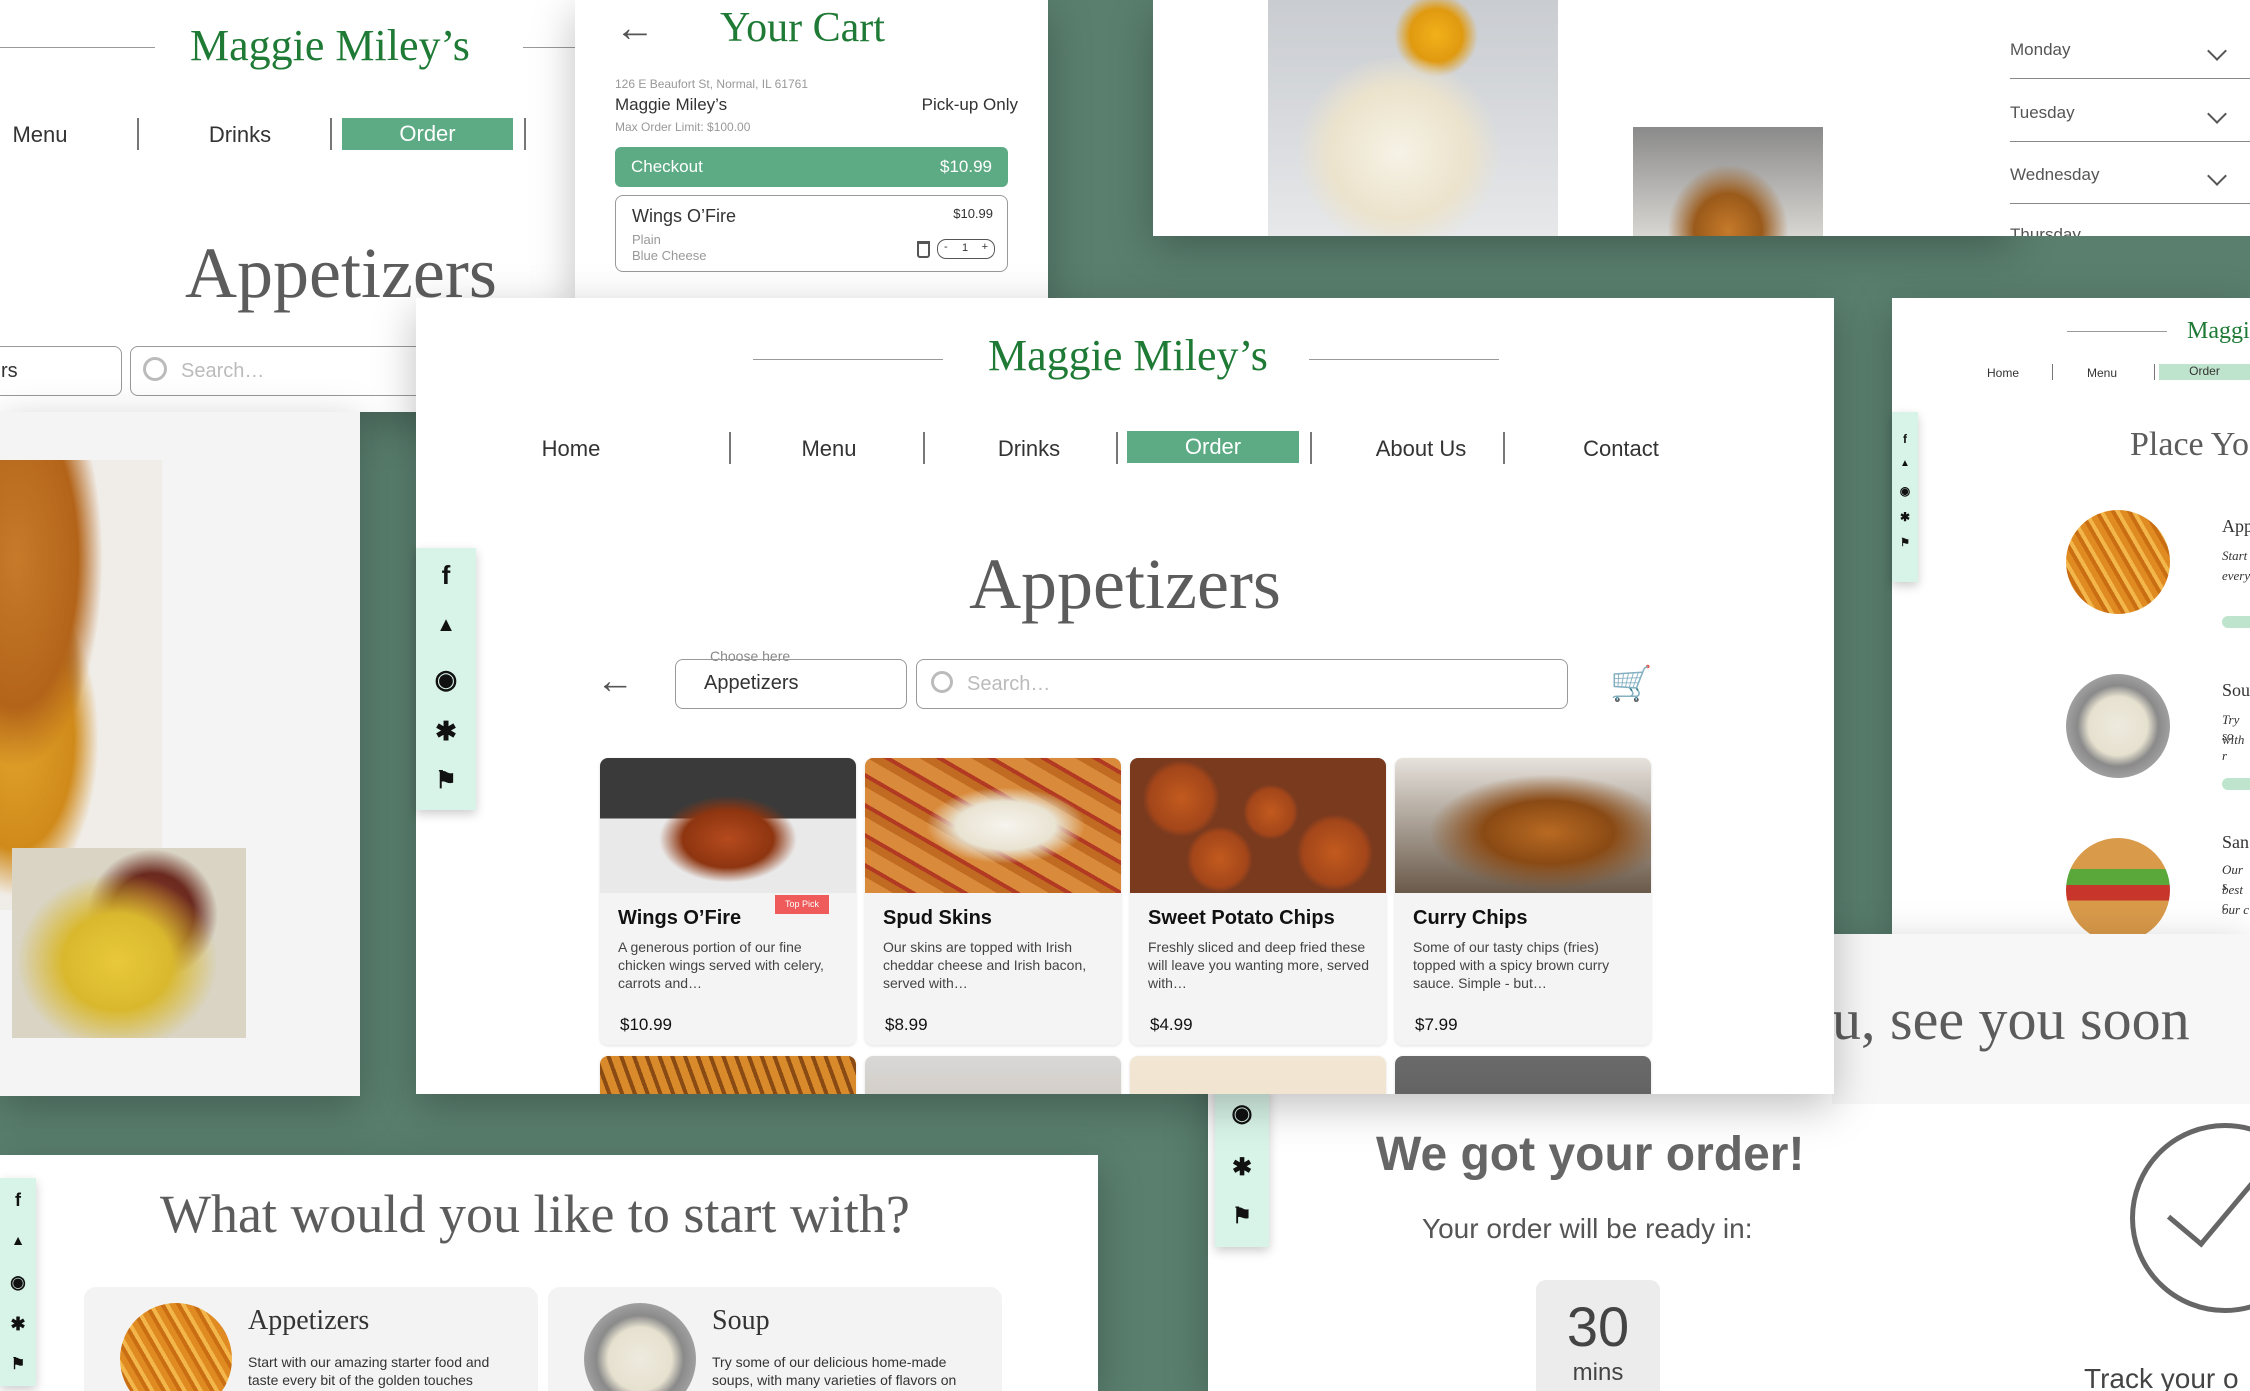 The height and width of the screenshot is (1391, 2250). What do you see at coordinates (937, 918) in the screenshot?
I see `item-name: Spud Skins` at bounding box center [937, 918].